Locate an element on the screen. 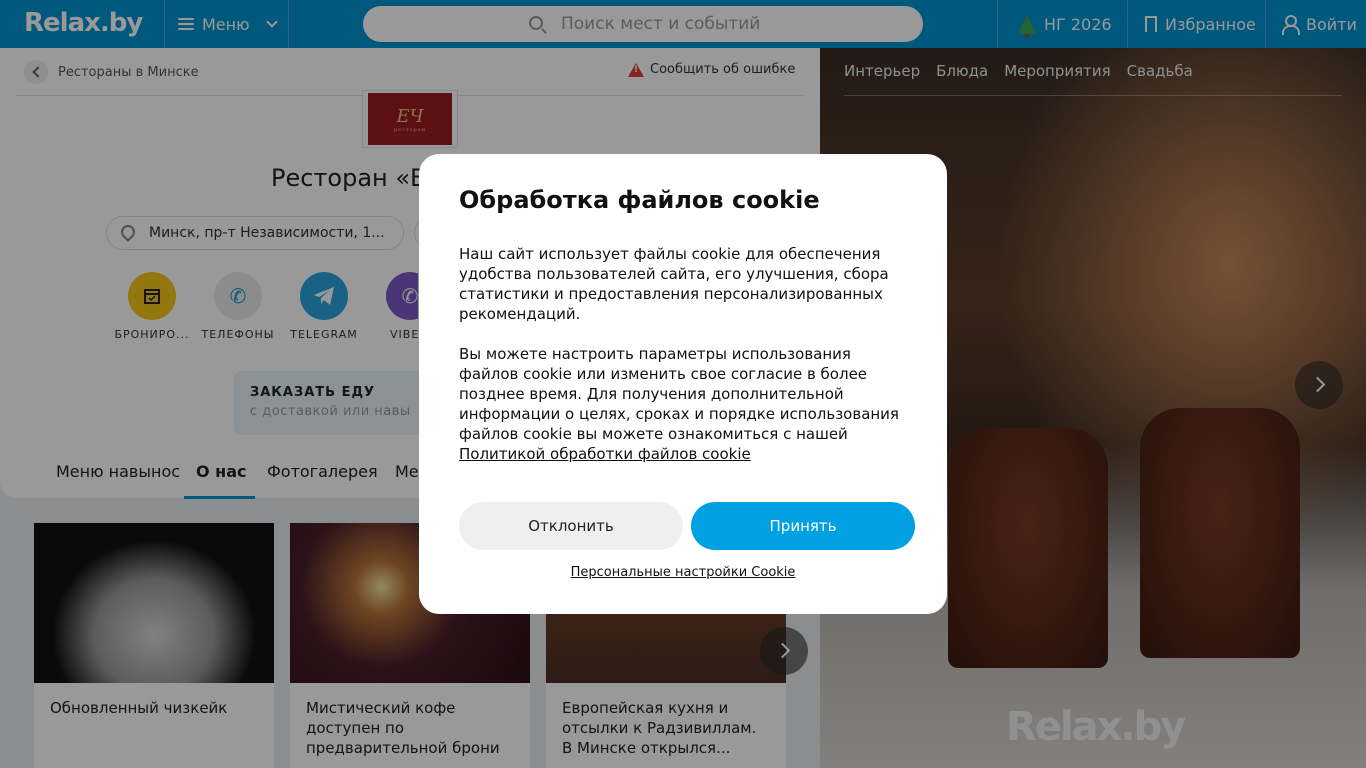 The width and height of the screenshot is (1366, 768). cookie-settings-link: Персональные настройки Cookie is located at coordinates (683, 572).